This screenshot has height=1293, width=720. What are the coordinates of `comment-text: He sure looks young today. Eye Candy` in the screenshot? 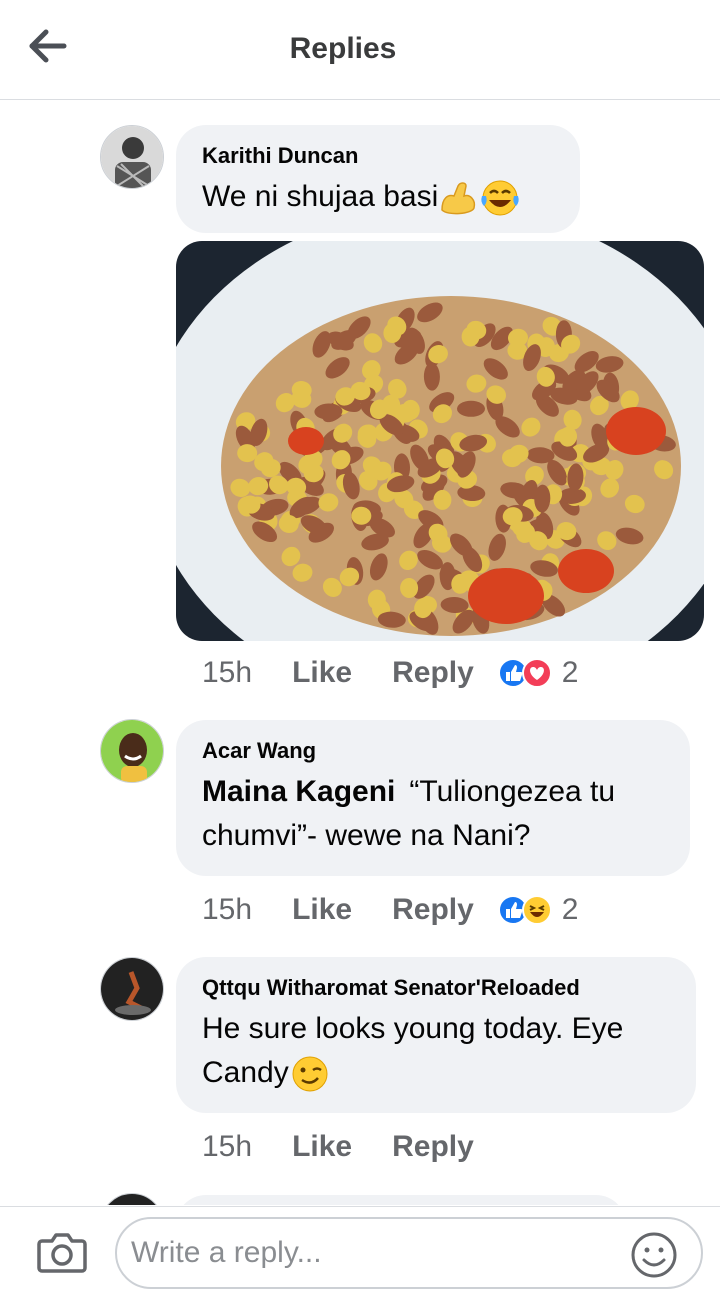 It's located at (413, 1050).